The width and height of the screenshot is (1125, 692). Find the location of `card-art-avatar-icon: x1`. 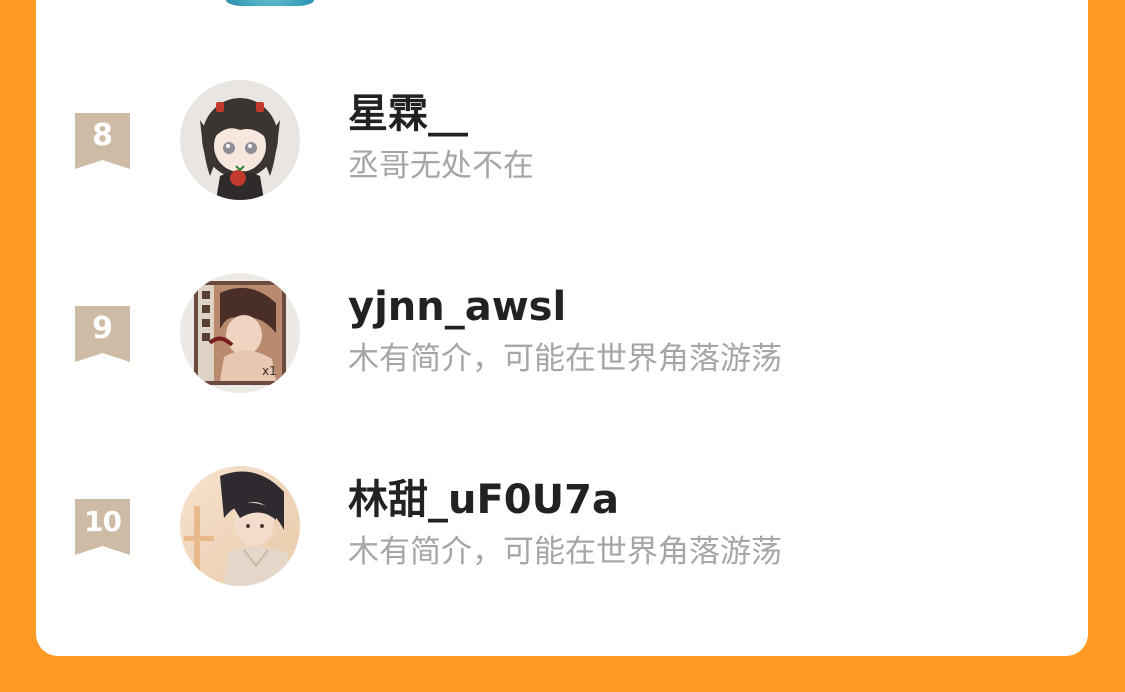

card-art-avatar-icon: x1 is located at coordinates (240, 333).